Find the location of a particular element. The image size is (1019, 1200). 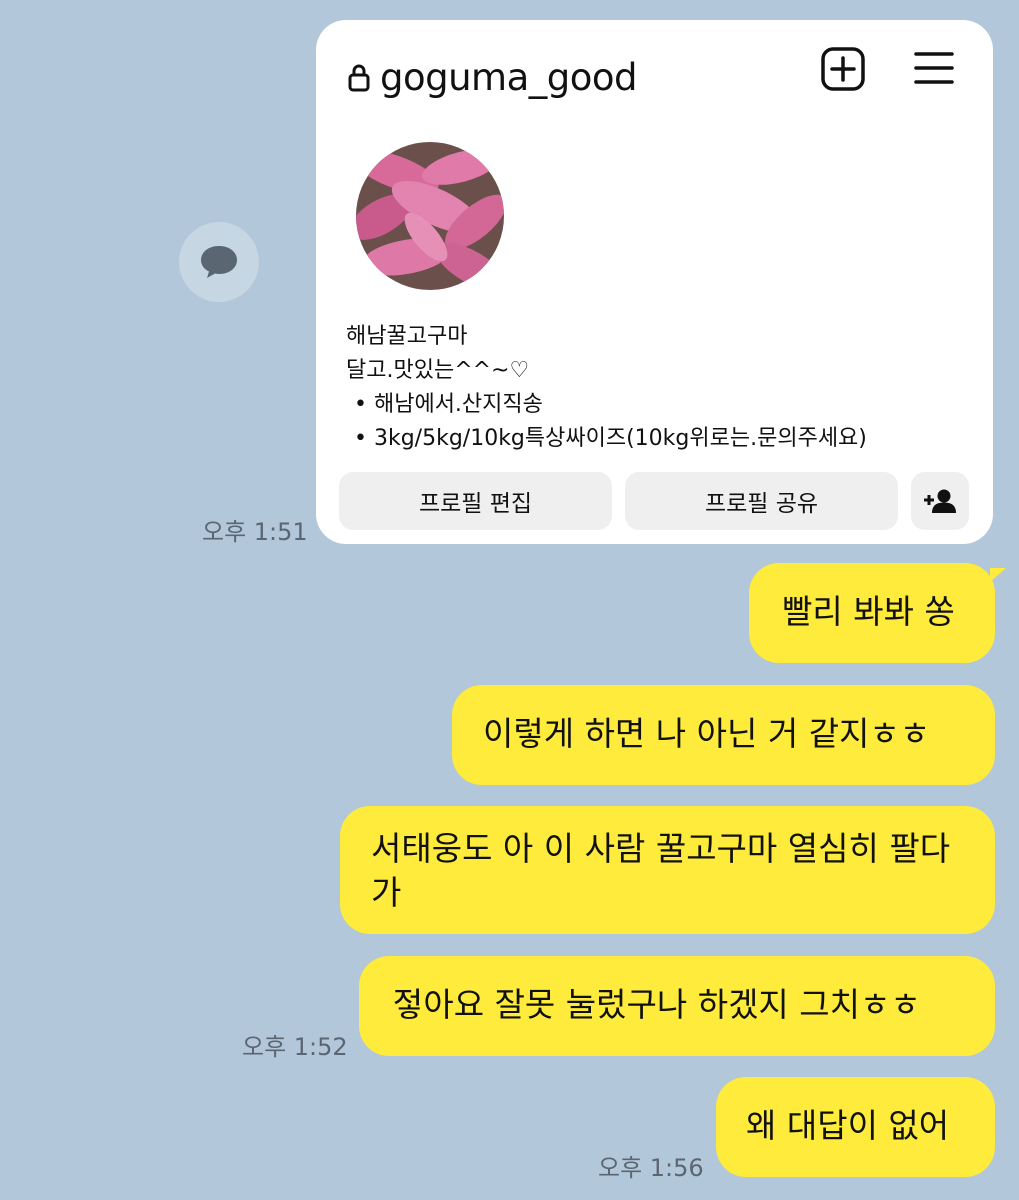

message-time: 오후 1:52 is located at coordinates (295, 1047).